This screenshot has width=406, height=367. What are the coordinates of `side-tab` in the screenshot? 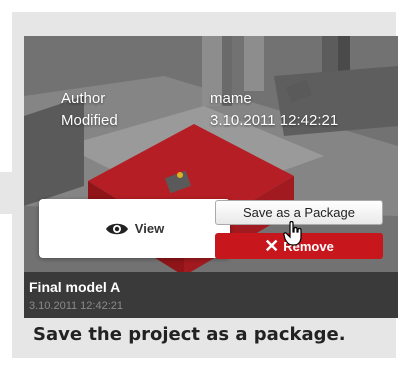 It's located at (7, 193).